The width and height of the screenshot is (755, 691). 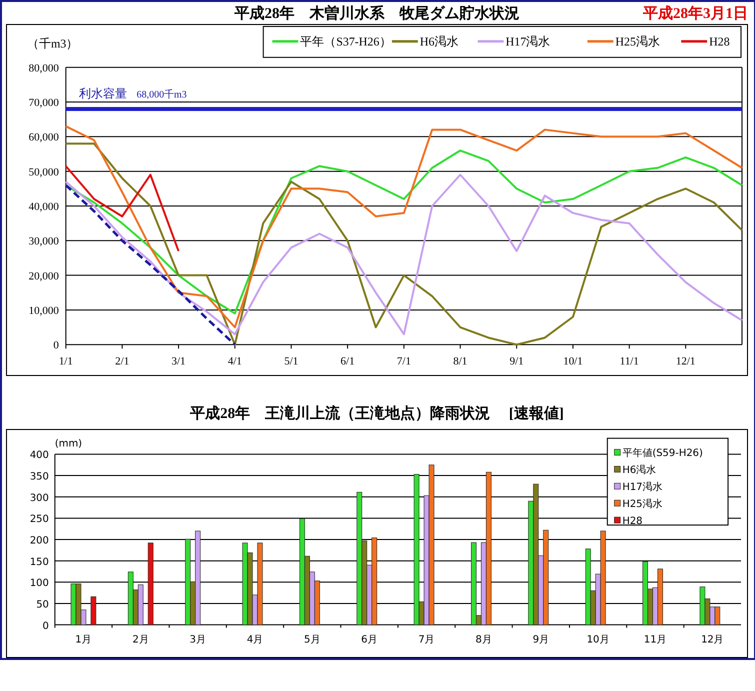 What do you see at coordinates (484, 640) in the screenshot?
I see `x-tick-label: 8月` at bounding box center [484, 640].